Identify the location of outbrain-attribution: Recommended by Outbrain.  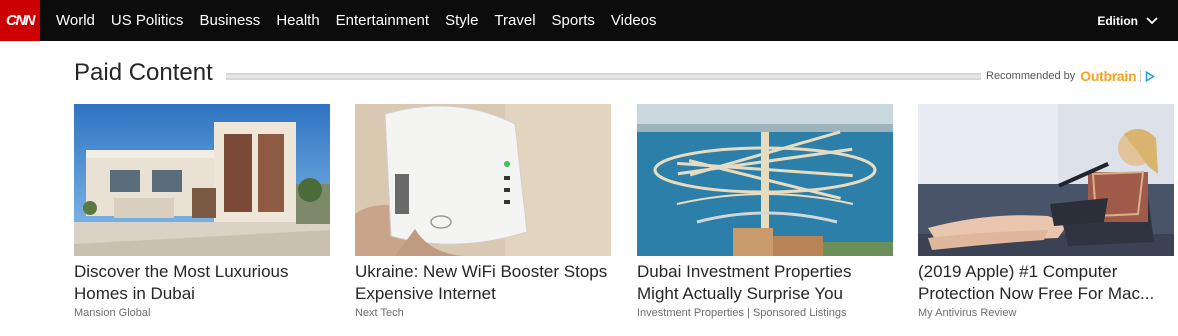
(1071, 76).